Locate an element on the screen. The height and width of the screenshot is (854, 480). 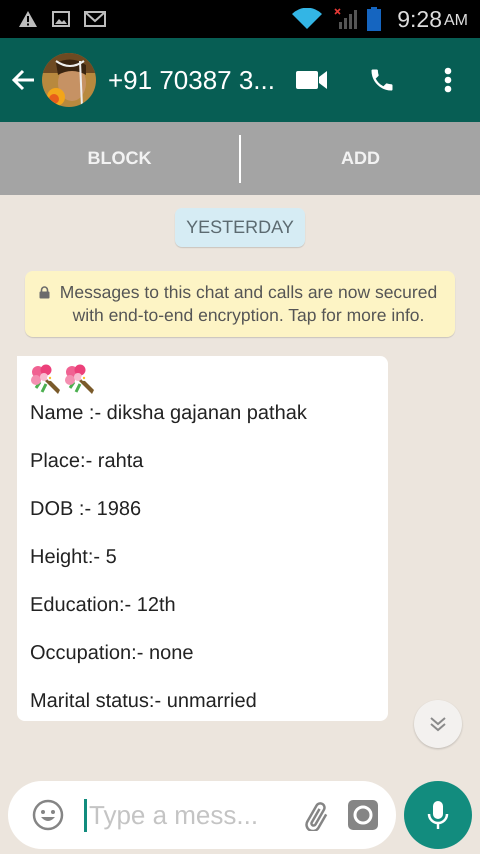
image-icon is located at coordinates (61, 19).